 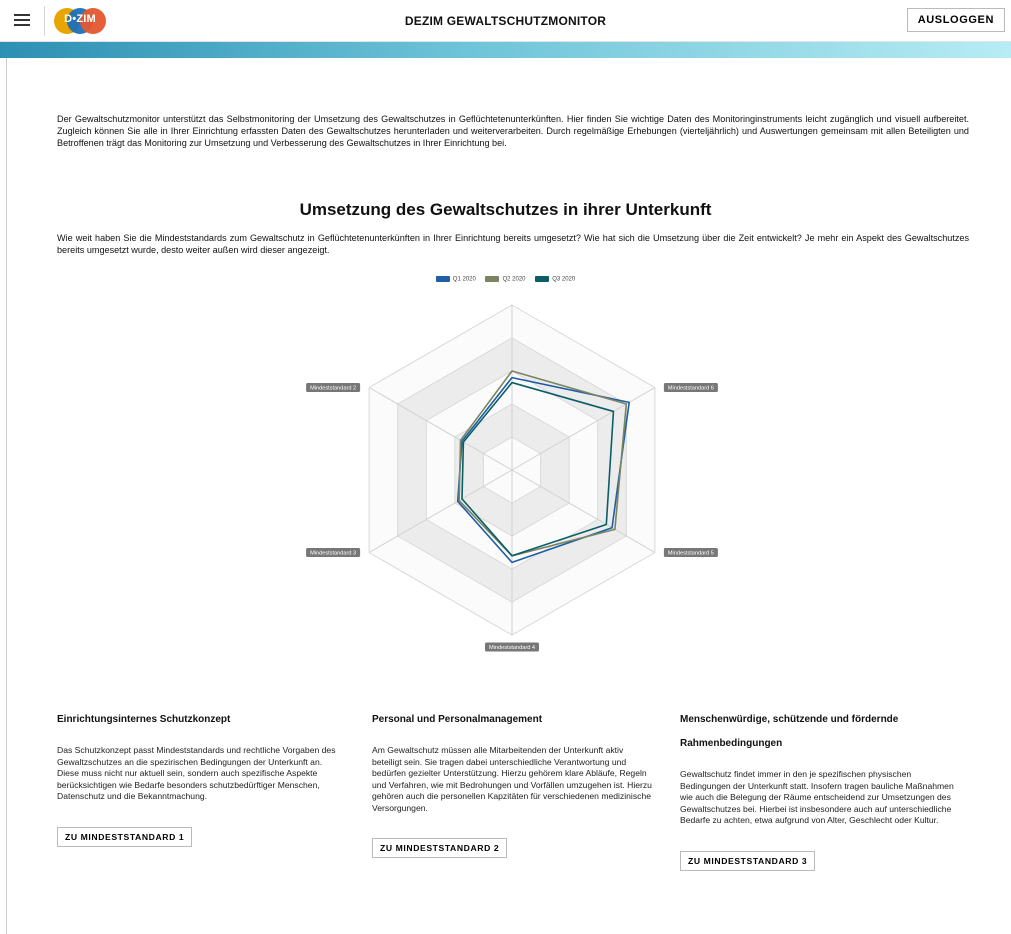 What do you see at coordinates (144, 719) in the screenshot?
I see `card-title: Einrichtungsinternes Schutzkonzept` at bounding box center [144, 719].